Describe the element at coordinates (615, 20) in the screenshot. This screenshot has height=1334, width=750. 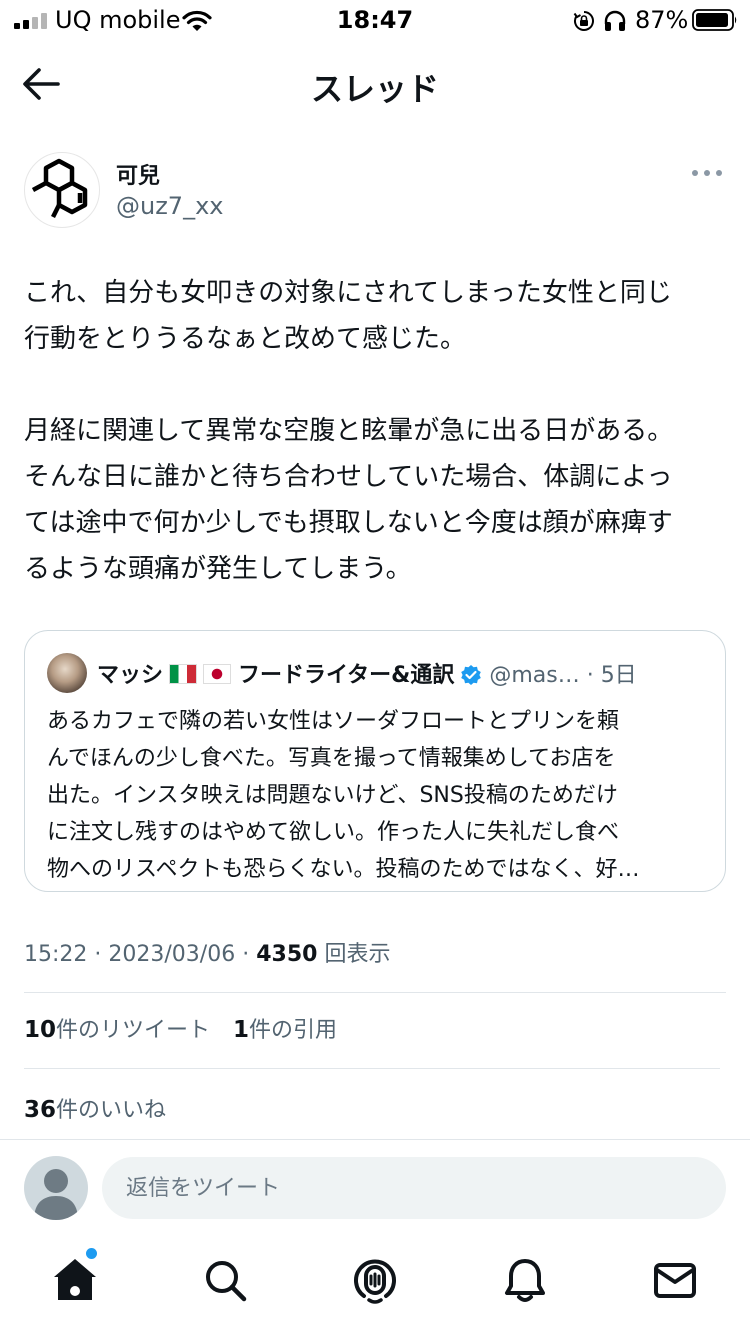
I see `headphones-icon` at that location.